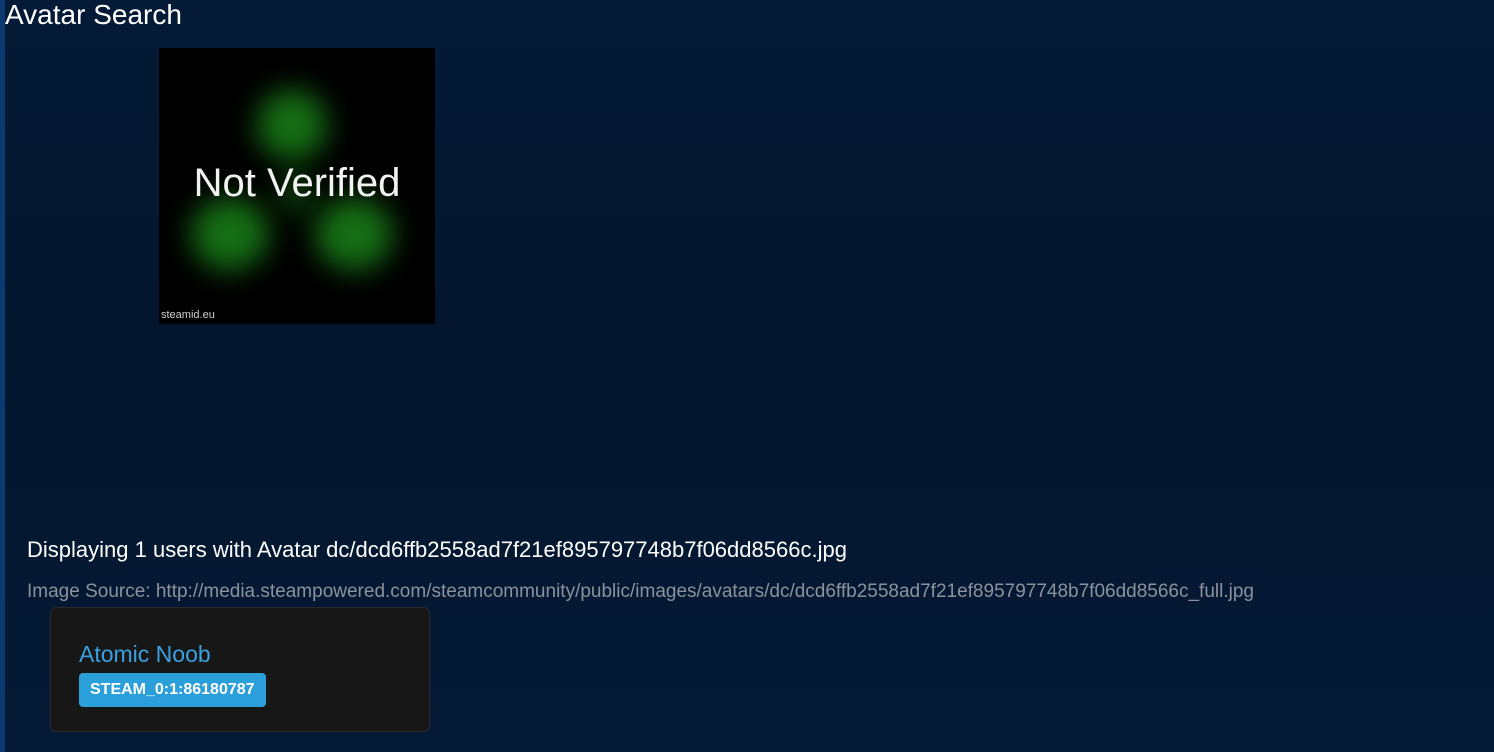 The height and width of the screenshot is (752, 1494). What do you see at coordinates (230, 234) in the screenshot?
I see `avatar-glow-left` at bounding box center [230, 234].